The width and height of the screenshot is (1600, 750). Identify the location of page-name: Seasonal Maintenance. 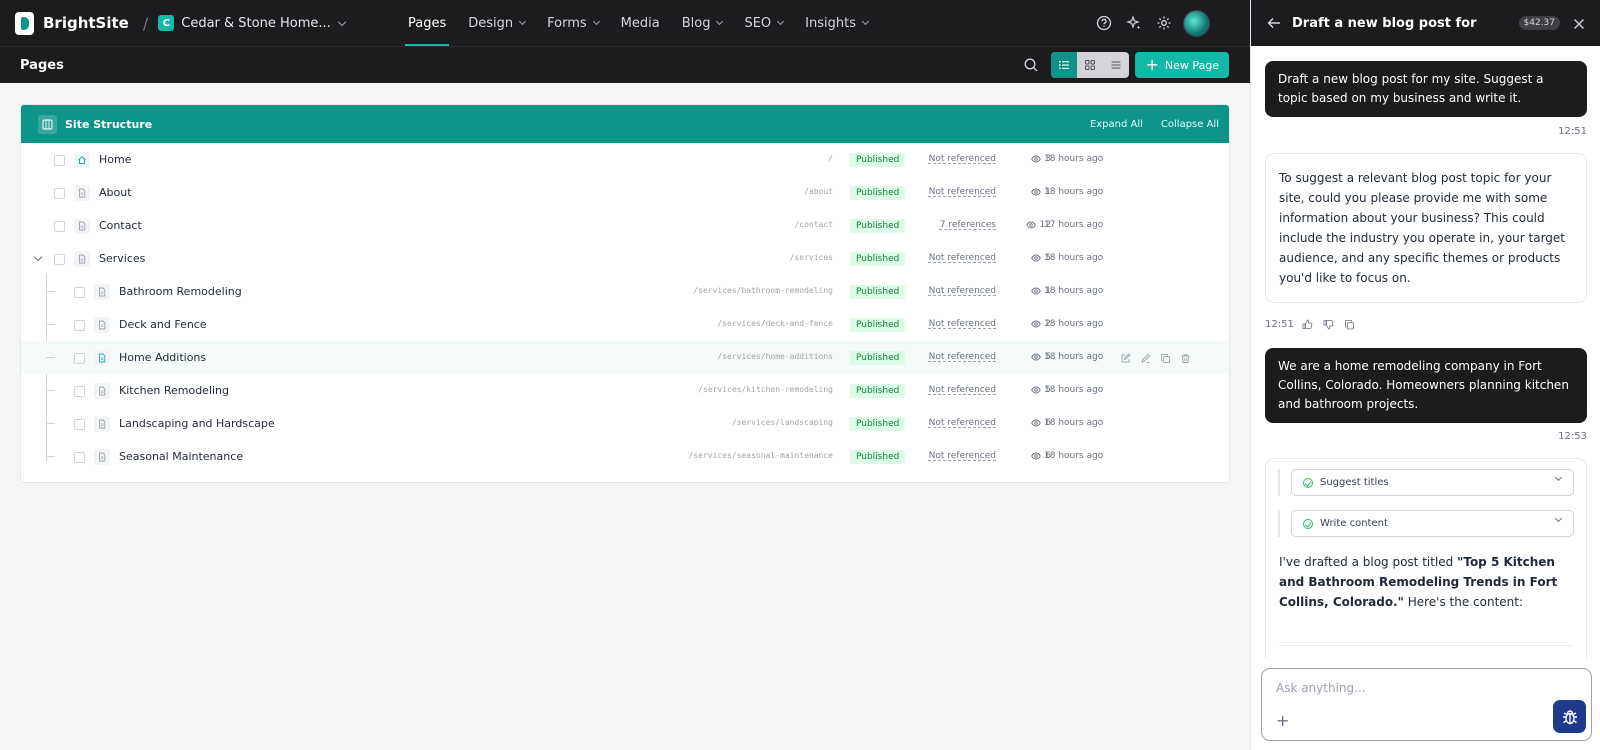
(181, 456).